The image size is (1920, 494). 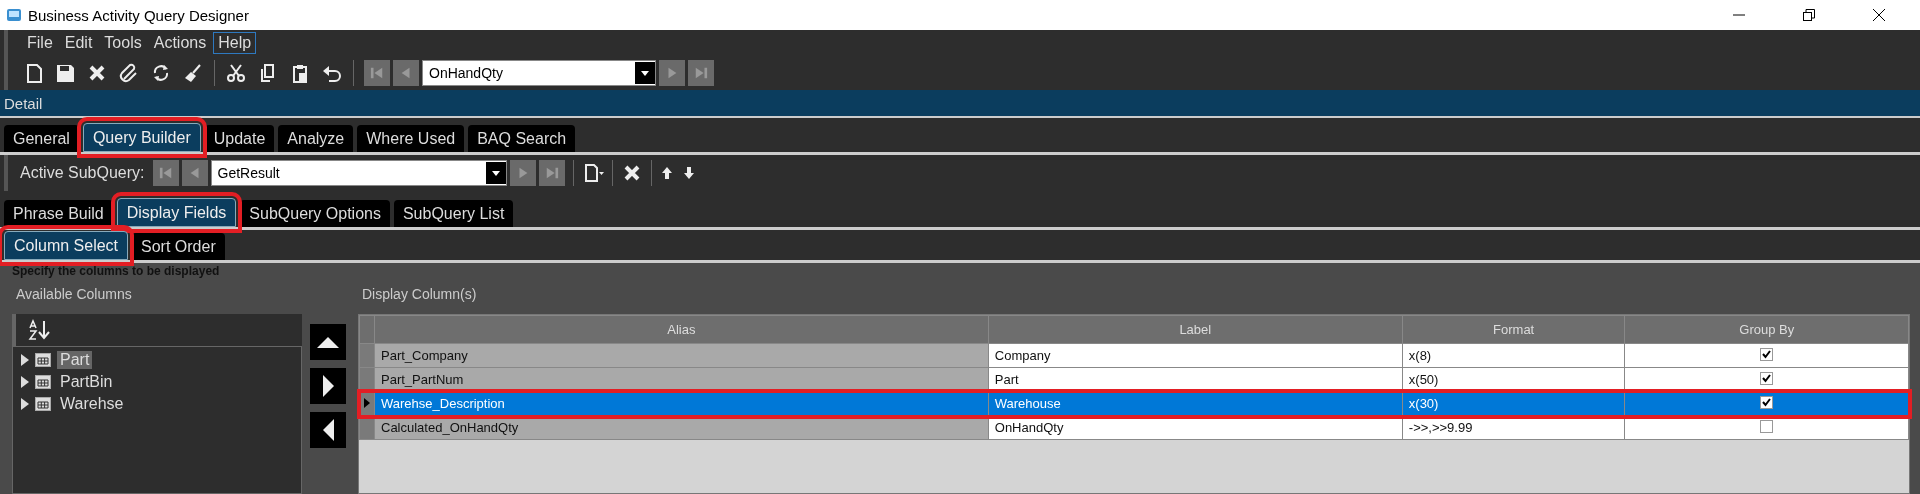 What do you see at coordinates (406, 73) in the screenshot?
I see `previous-icon` at bounding box center [406, 73].